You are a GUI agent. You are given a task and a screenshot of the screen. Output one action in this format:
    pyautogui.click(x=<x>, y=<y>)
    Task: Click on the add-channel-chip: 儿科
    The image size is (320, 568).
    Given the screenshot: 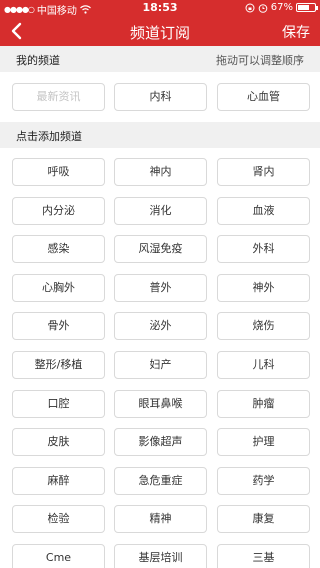 What is the action you would take?
    pyautogui.click(x=263, y=365)
    